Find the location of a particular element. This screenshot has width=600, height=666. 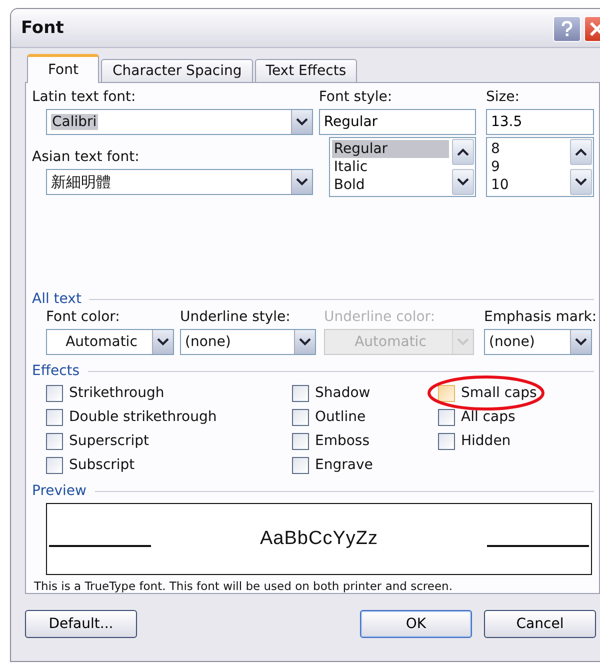

checkbox-label: Outline is located at coordinates (340, 417).